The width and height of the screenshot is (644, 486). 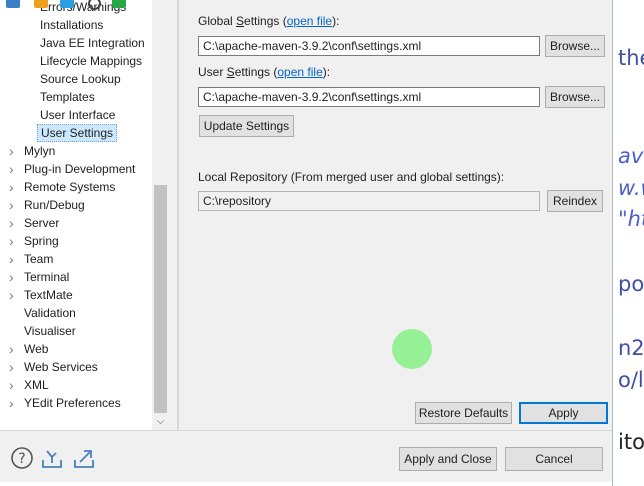 What do you see at coordinates (160, 421) in the screenshot?
I see `chevron-down-icon: ⌵` at bounding box center [160, 421].